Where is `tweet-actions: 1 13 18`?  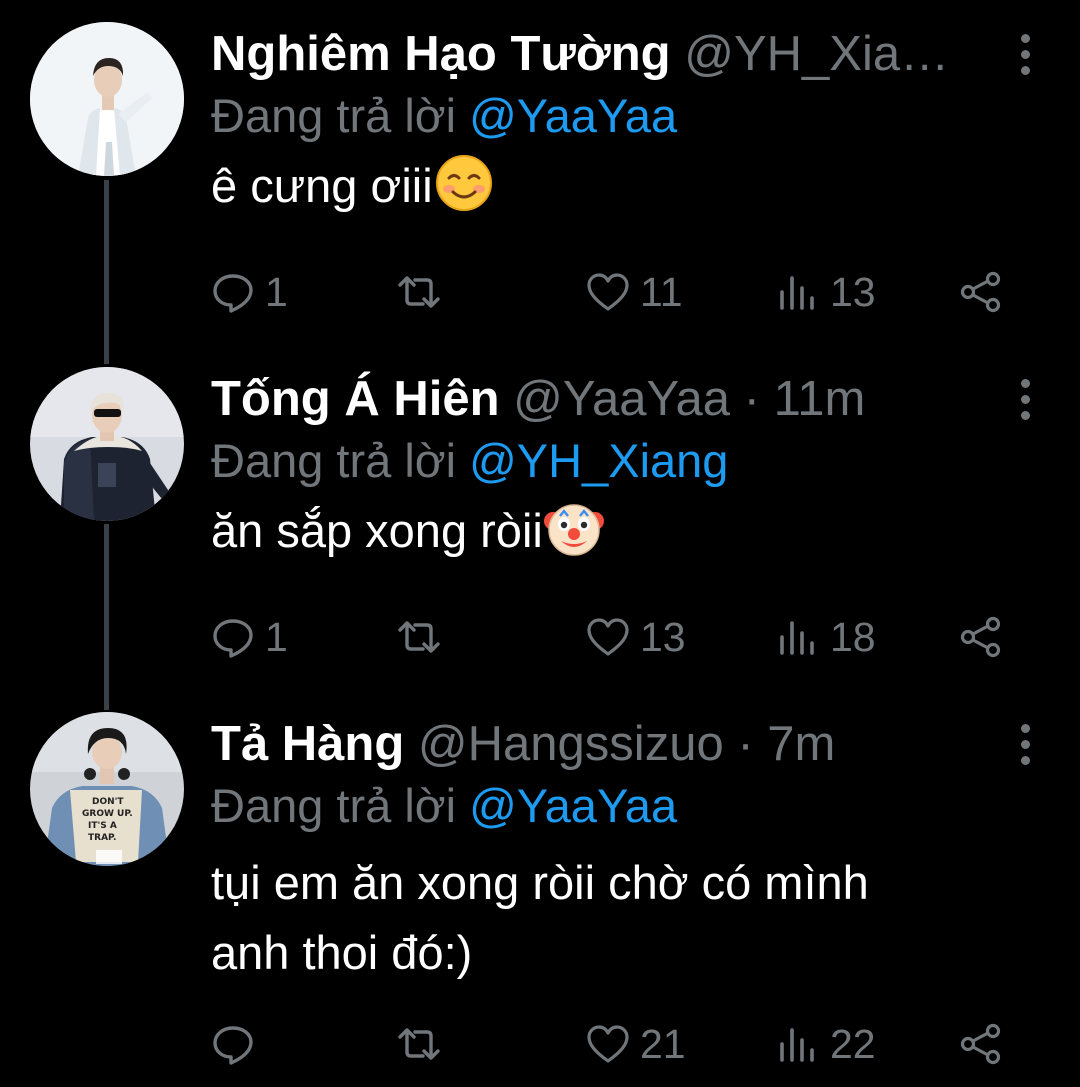 tweet-actions: 1 13 18 is located at coordinates (611, 637).